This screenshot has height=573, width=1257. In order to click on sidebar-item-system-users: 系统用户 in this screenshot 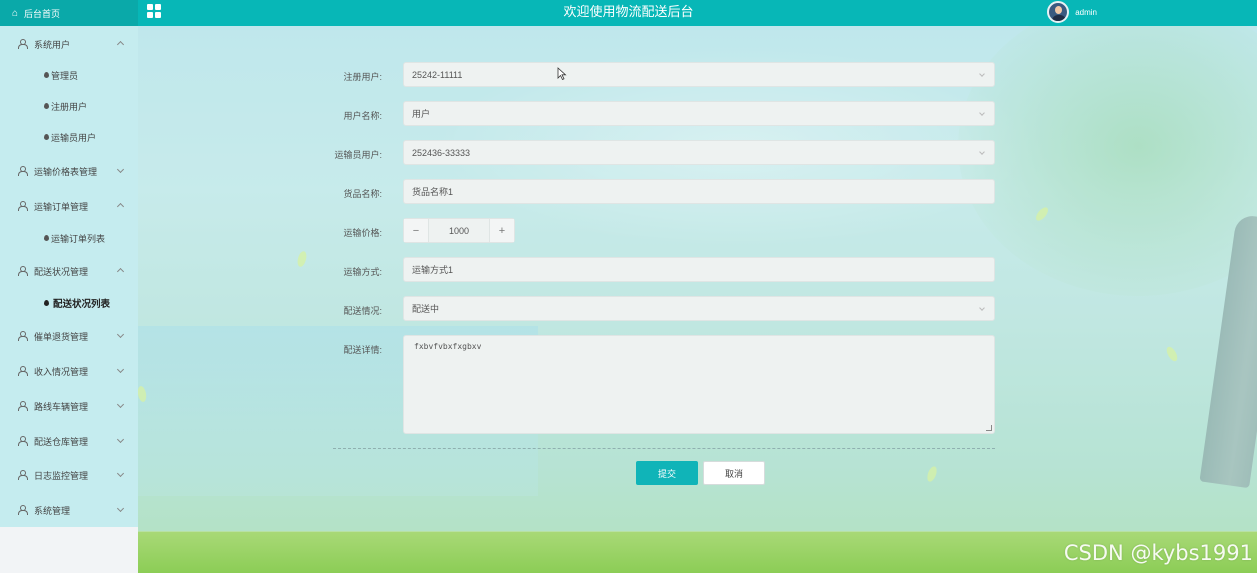, I will do `click(69, 44)`.